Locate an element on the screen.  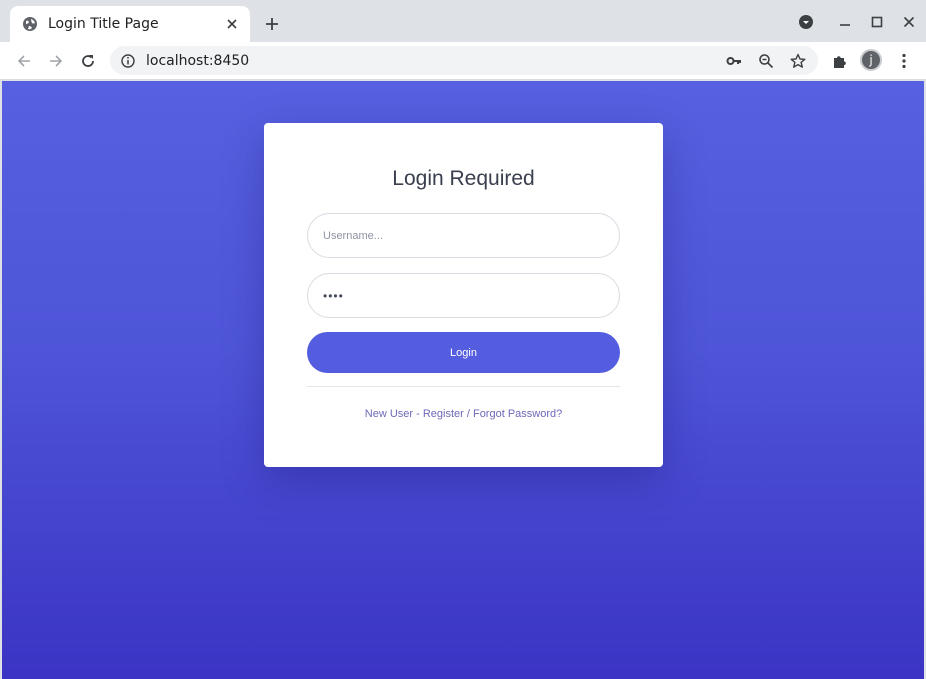
browser-tab: Login Title Page is located at coordinates (130, 24).